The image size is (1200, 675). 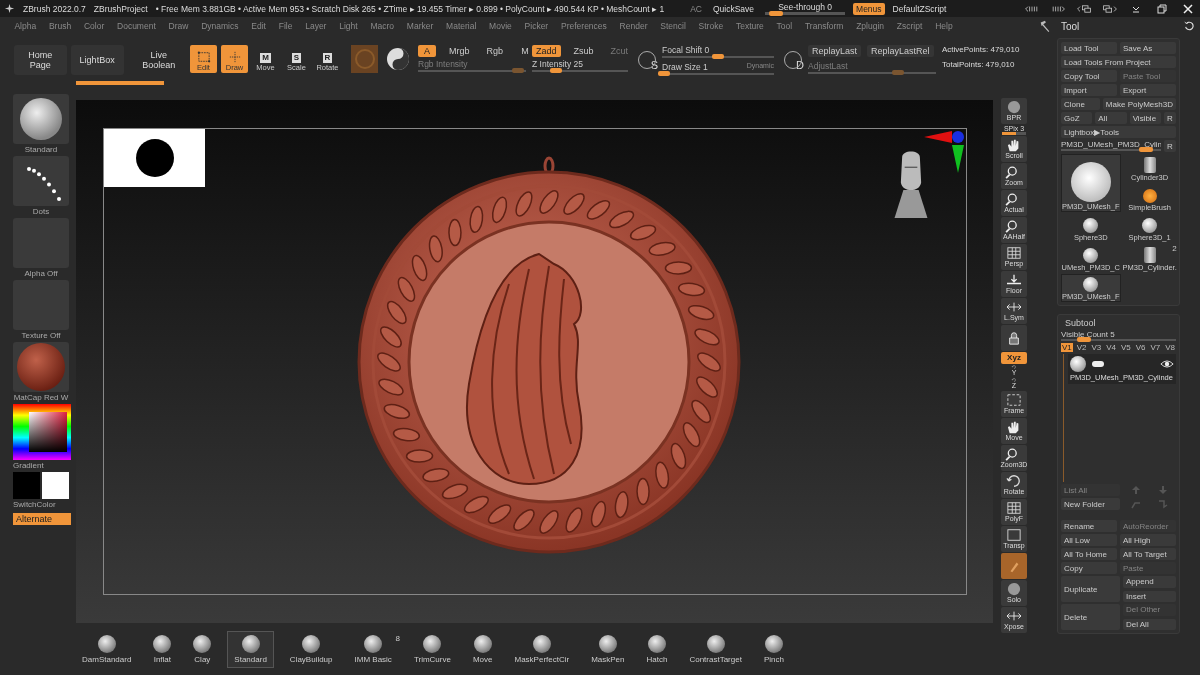 What do you see at coordinates (219, 25) in the screenshot?
I see `menu-item: Dynamics` at bounding box center [219, 25].